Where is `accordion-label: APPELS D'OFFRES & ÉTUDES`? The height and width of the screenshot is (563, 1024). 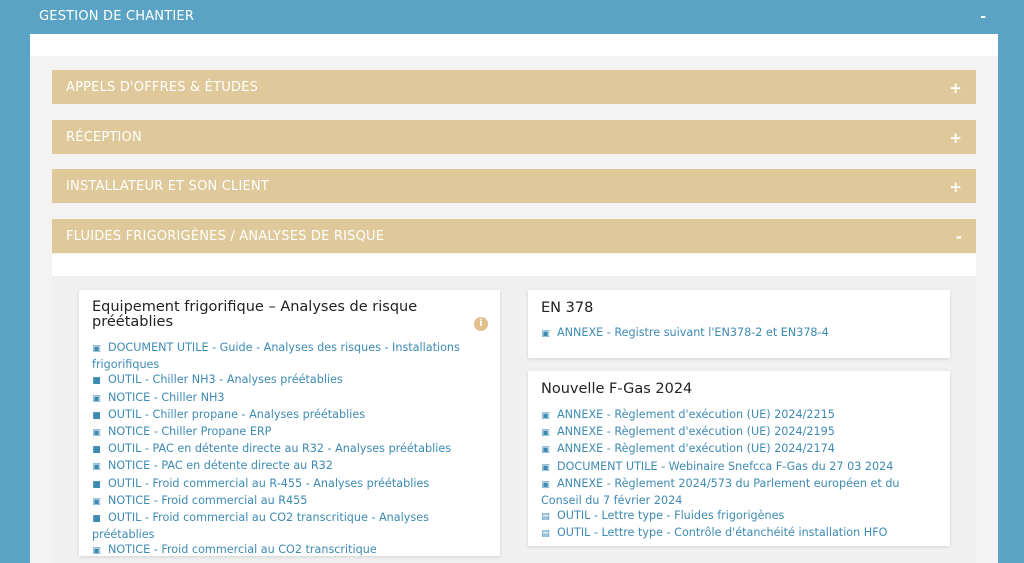
accordion-label: APPELS D'OFFRES & ÉTUDES is located at coordinates (162, 87).